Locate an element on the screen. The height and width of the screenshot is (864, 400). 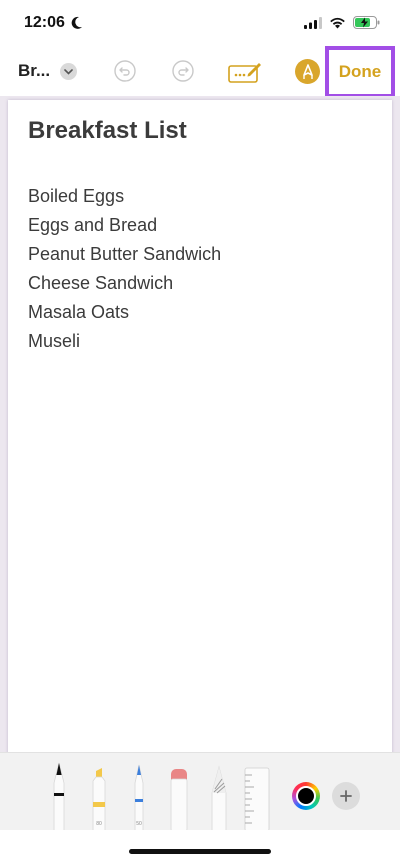
list-item: Eggs and Bread is located at coordinates (93, 225).